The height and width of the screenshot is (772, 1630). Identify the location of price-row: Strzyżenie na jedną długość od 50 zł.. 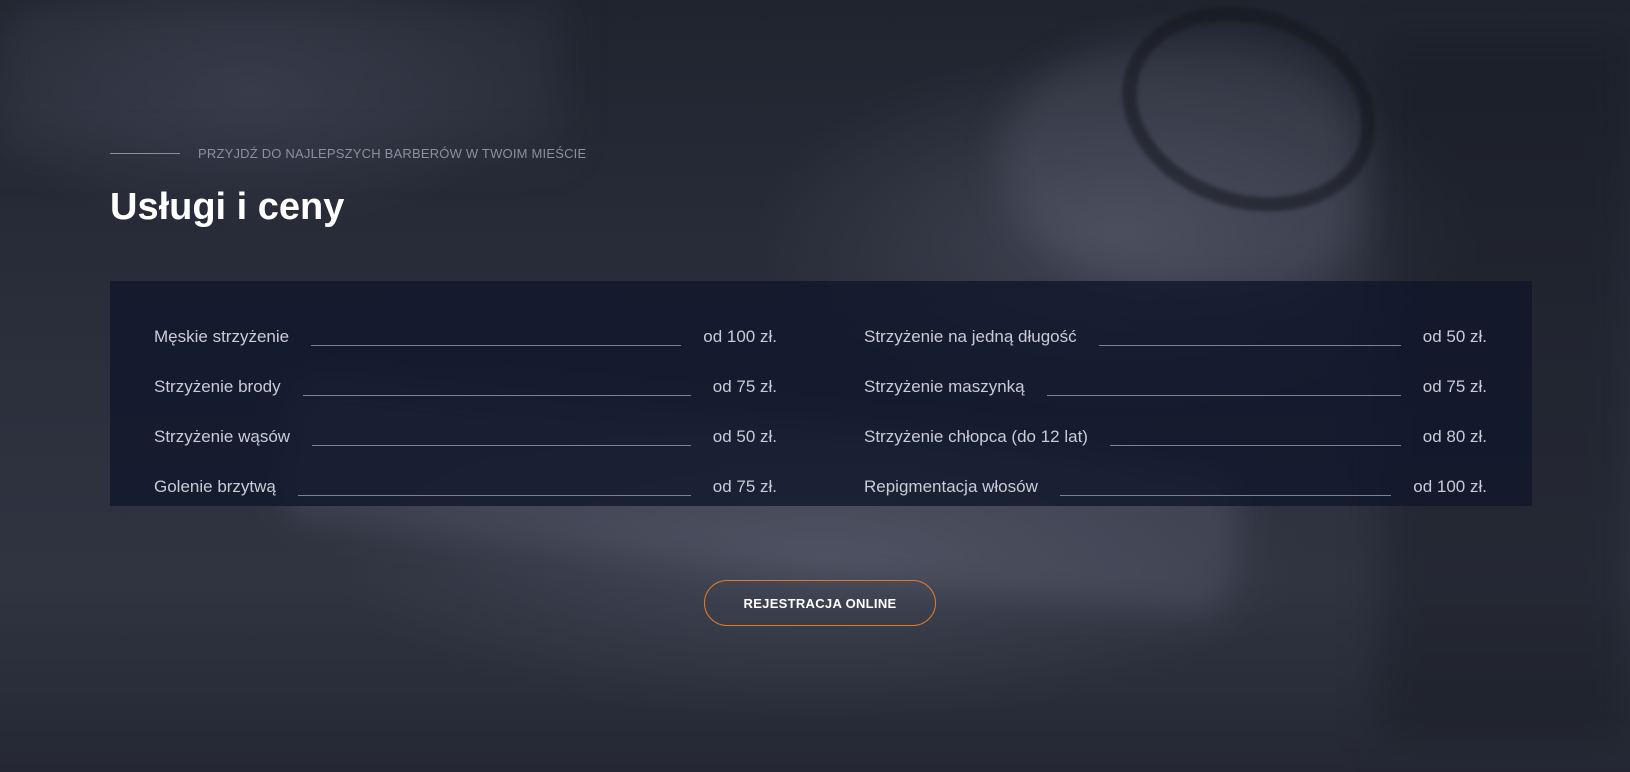
(1175, 336).